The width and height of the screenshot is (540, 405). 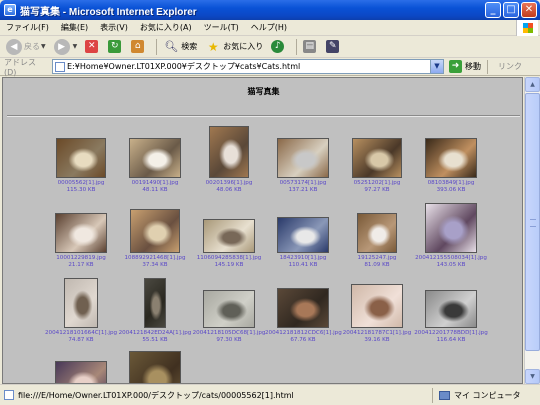 I want to click on photo-filesize: 48.11 KB, so click(x=155, y=190).